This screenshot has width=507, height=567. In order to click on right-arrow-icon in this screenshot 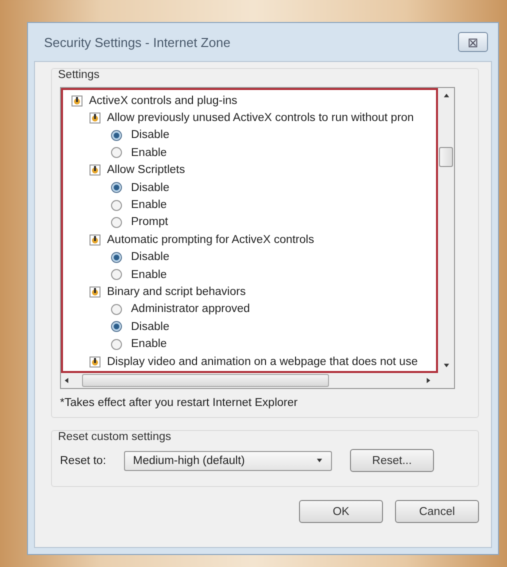, I will do `click(428, 380)`.